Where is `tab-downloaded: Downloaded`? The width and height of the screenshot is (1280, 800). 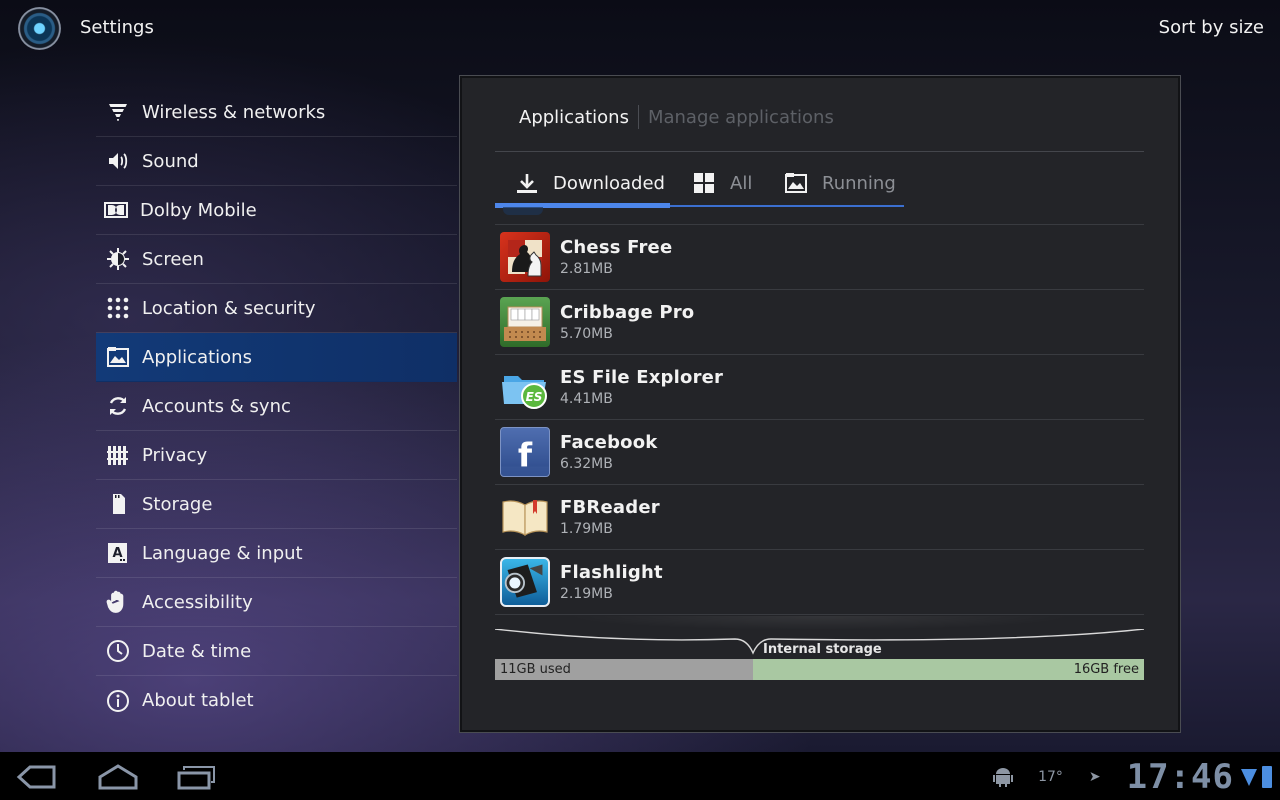
tab-downloaded: Downloaded is located at coordinates (582, 183).